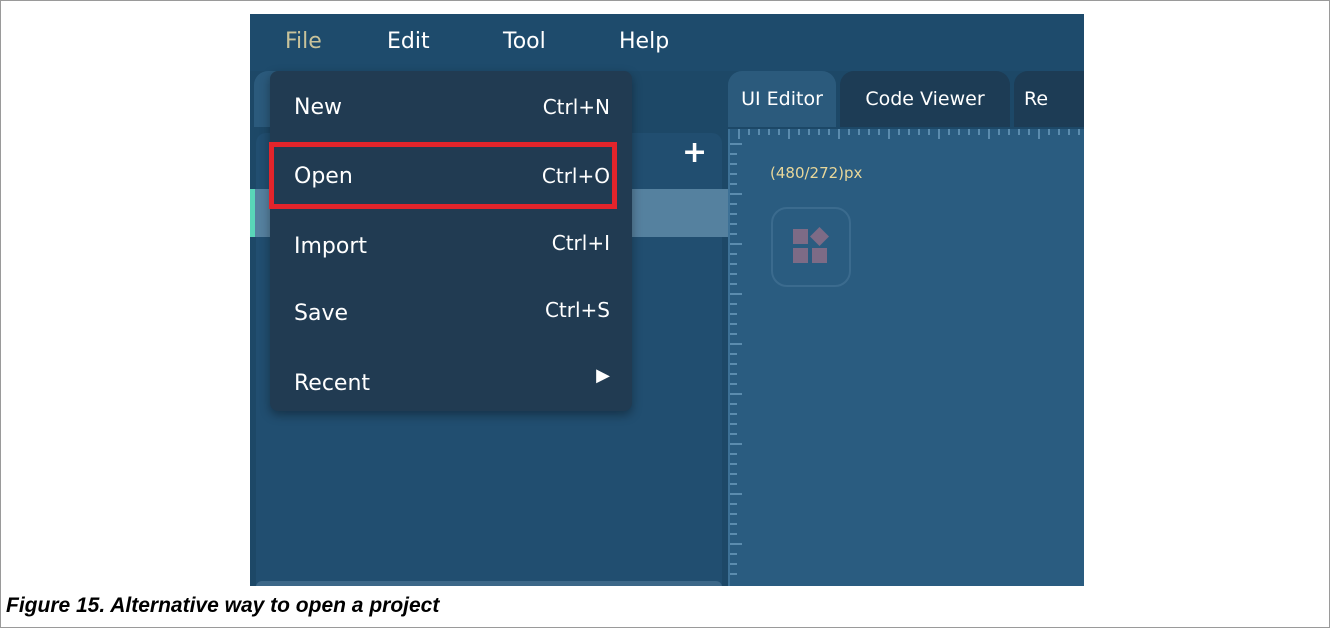 This screenshot has height=628, width=1330. I want to click on tab-code-viewer: Code Viewer, so click(925, 99).